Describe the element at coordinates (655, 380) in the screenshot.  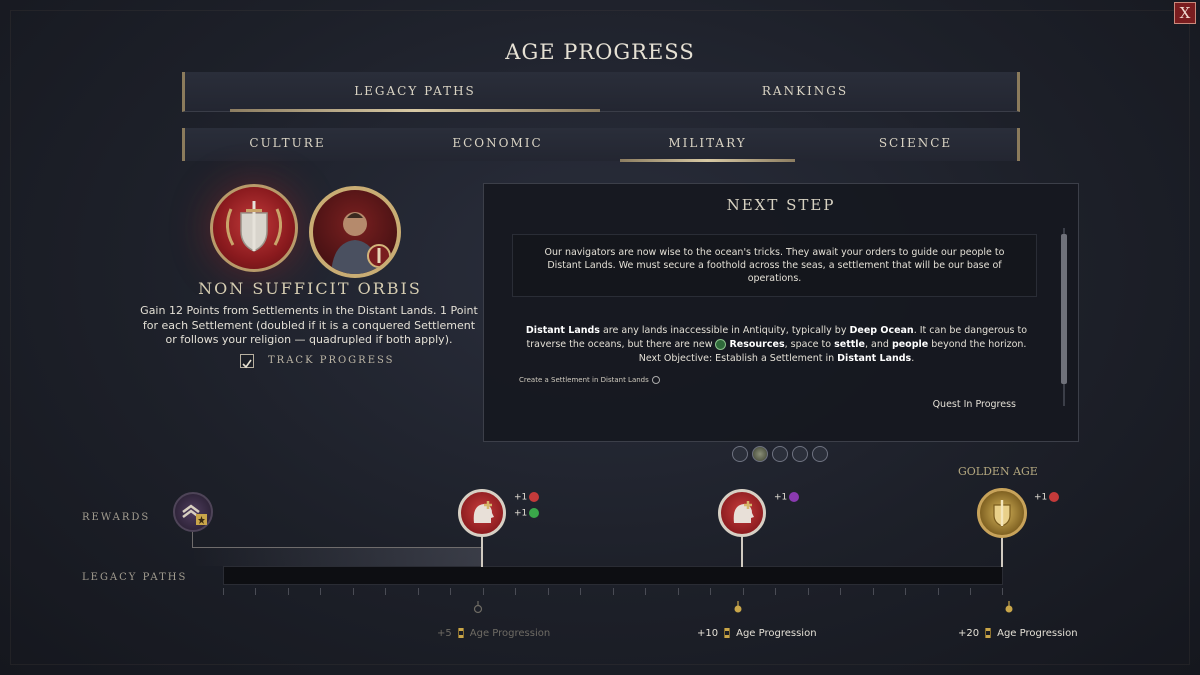
I see `objective-status-icon` at that location.